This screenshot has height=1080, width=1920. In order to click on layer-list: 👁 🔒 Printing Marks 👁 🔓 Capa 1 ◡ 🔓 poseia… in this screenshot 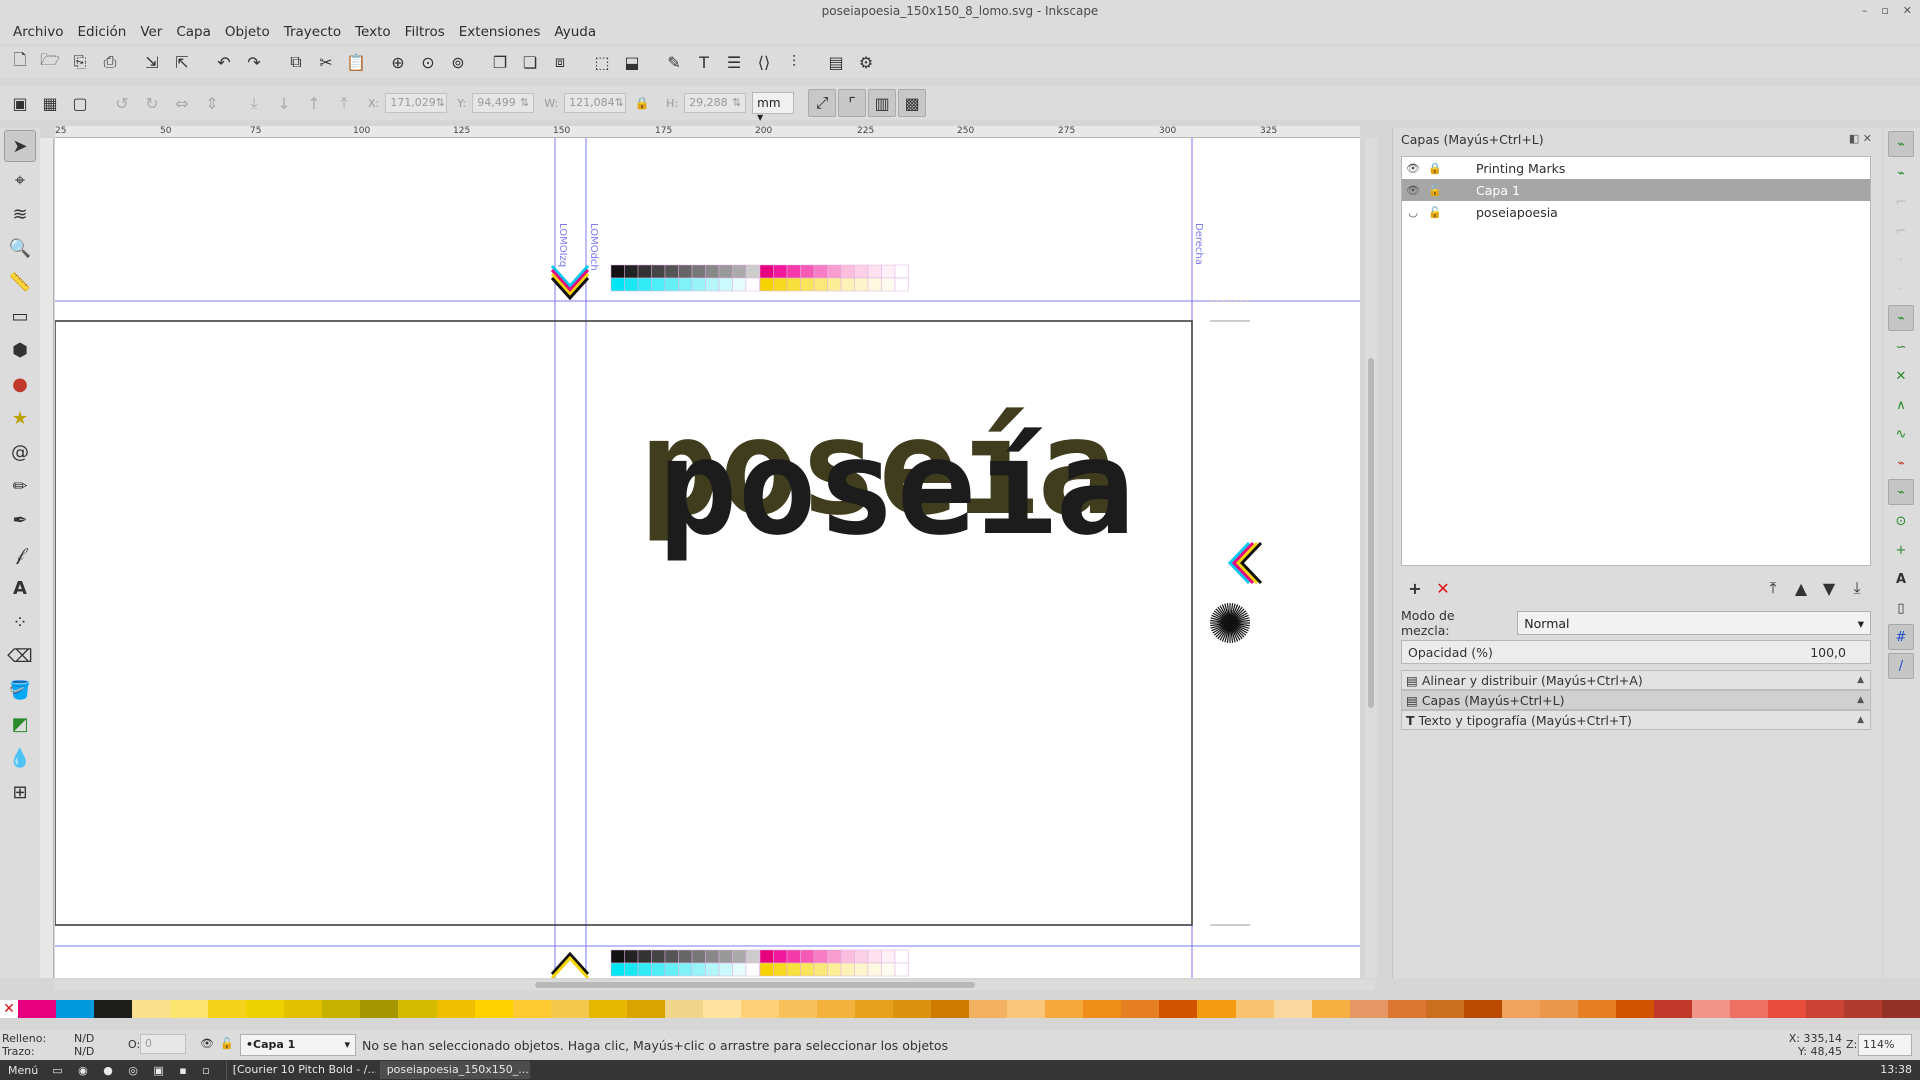, I will do `click(1636, 361)`.